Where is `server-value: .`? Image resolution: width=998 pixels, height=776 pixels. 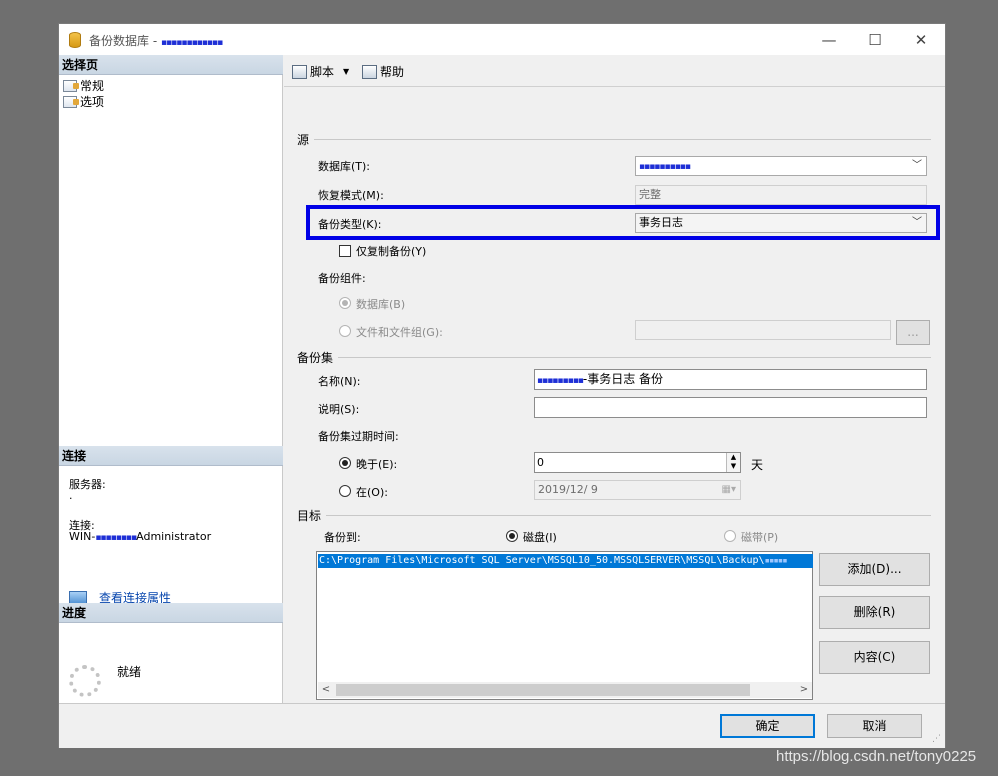
server-value: . is located at coordinates (71, 495).